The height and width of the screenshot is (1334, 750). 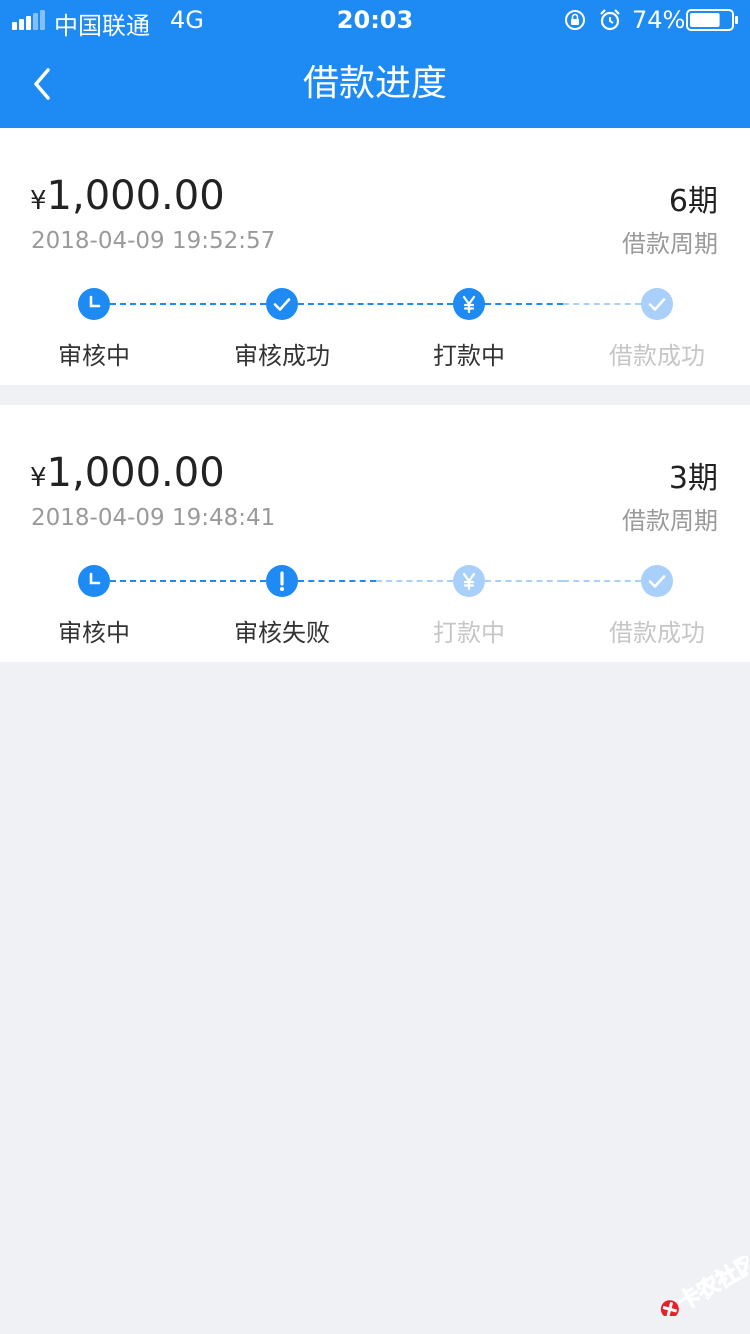 I want to click on loan-period: 6期, so click(x=693, y=201).